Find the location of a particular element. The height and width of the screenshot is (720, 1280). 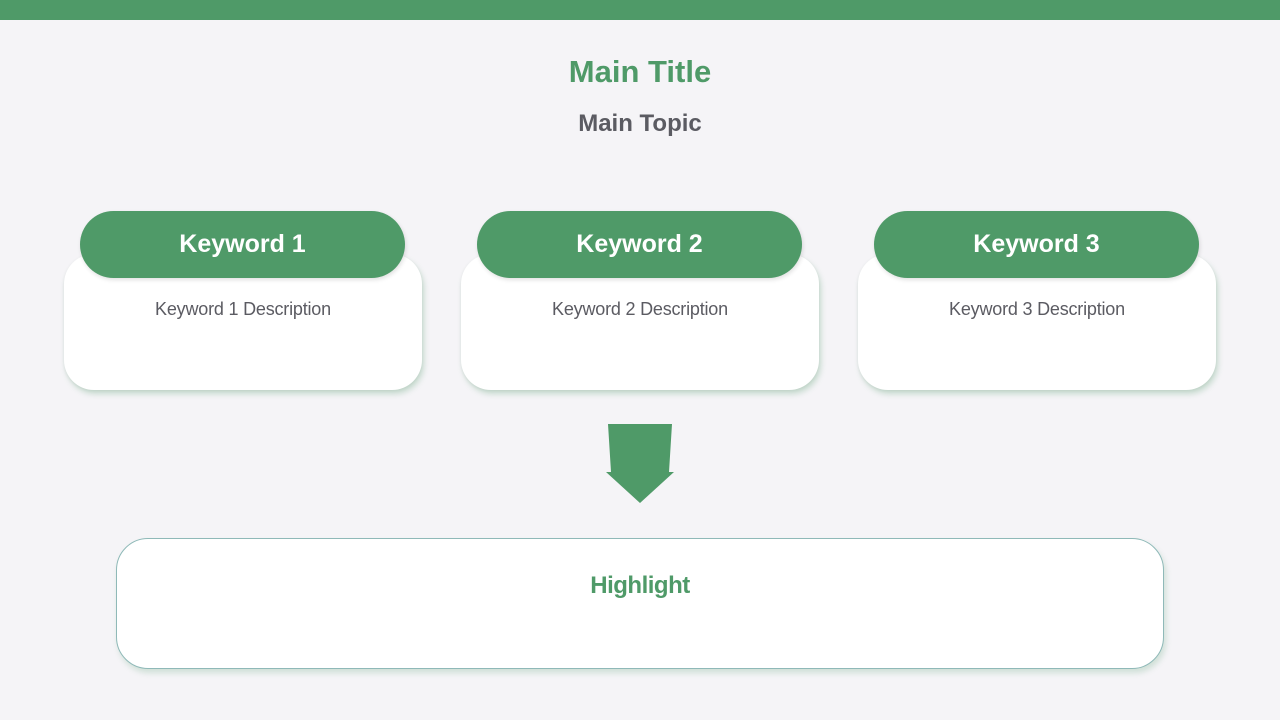

keyword-pill-3: Keyword 3 is located at coordinates (1036, 244).